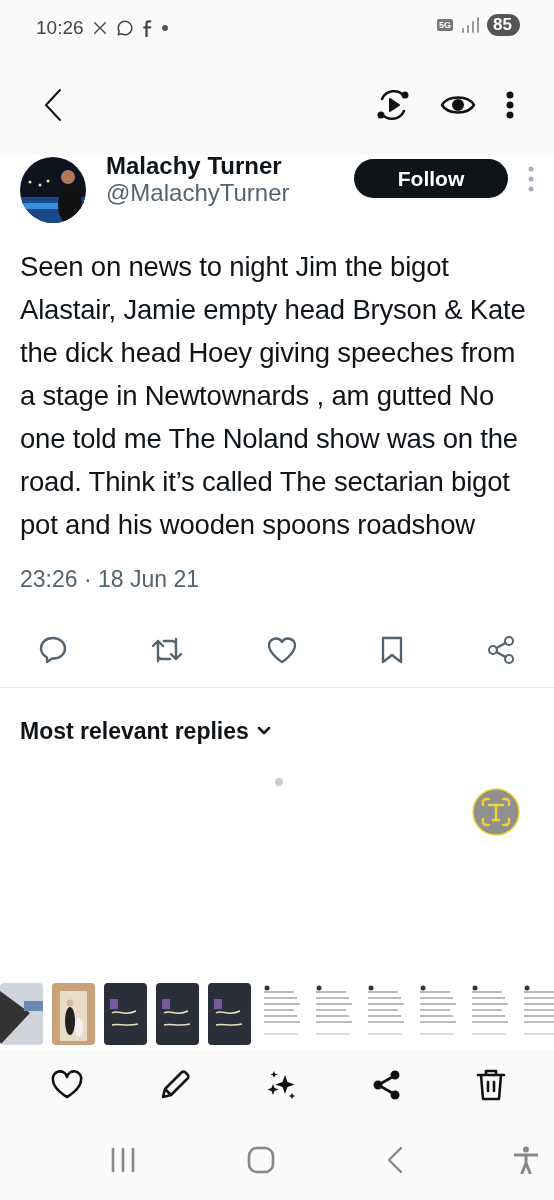 The width and height of the screenshot is (554, 1200). Describe the element at coordinates (445, 25) in the screenshot. I see `network-label: 5G` at that location.